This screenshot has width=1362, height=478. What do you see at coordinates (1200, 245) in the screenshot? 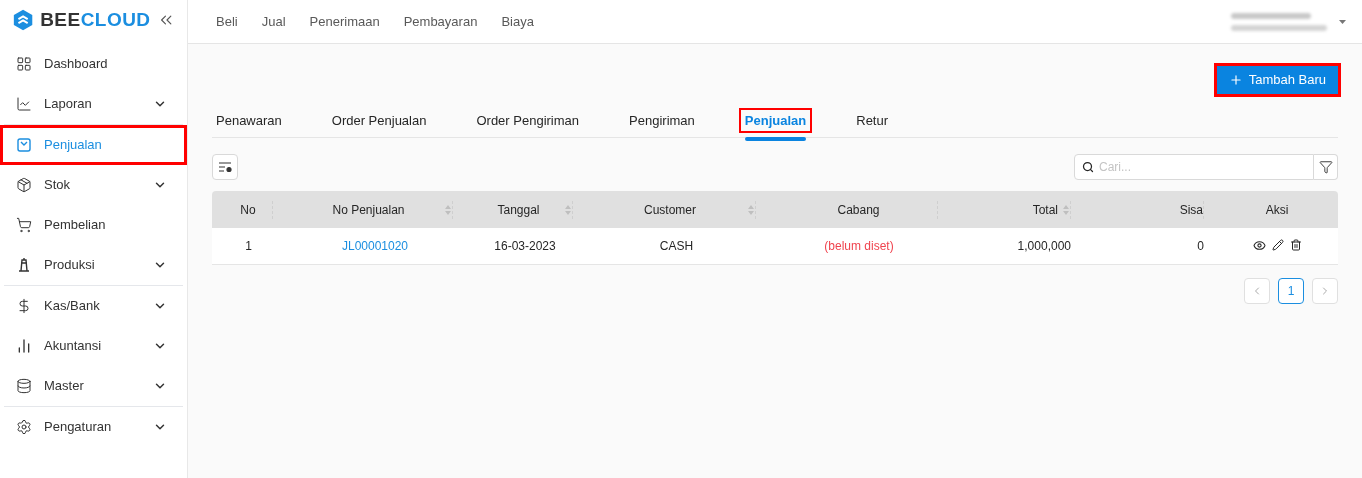
I see `table-cell: 0` at bounding box center [1200, 245].